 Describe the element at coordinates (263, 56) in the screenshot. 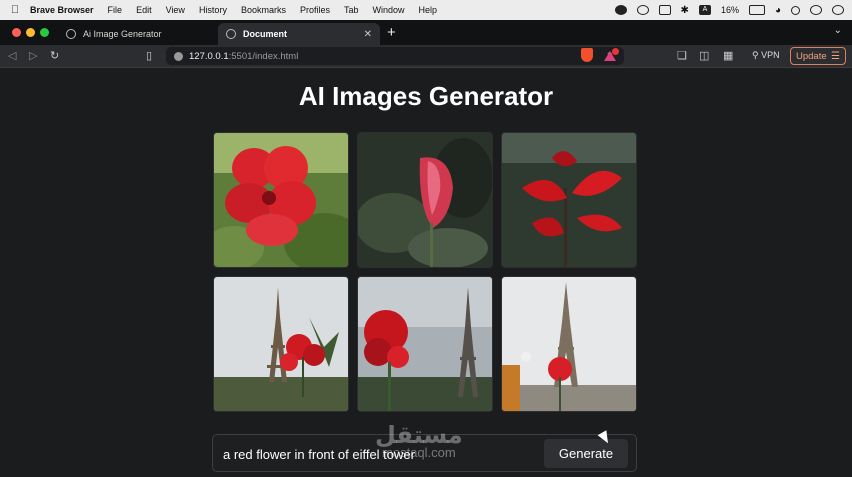

I see `url-path: :5501/index.html` at that location.